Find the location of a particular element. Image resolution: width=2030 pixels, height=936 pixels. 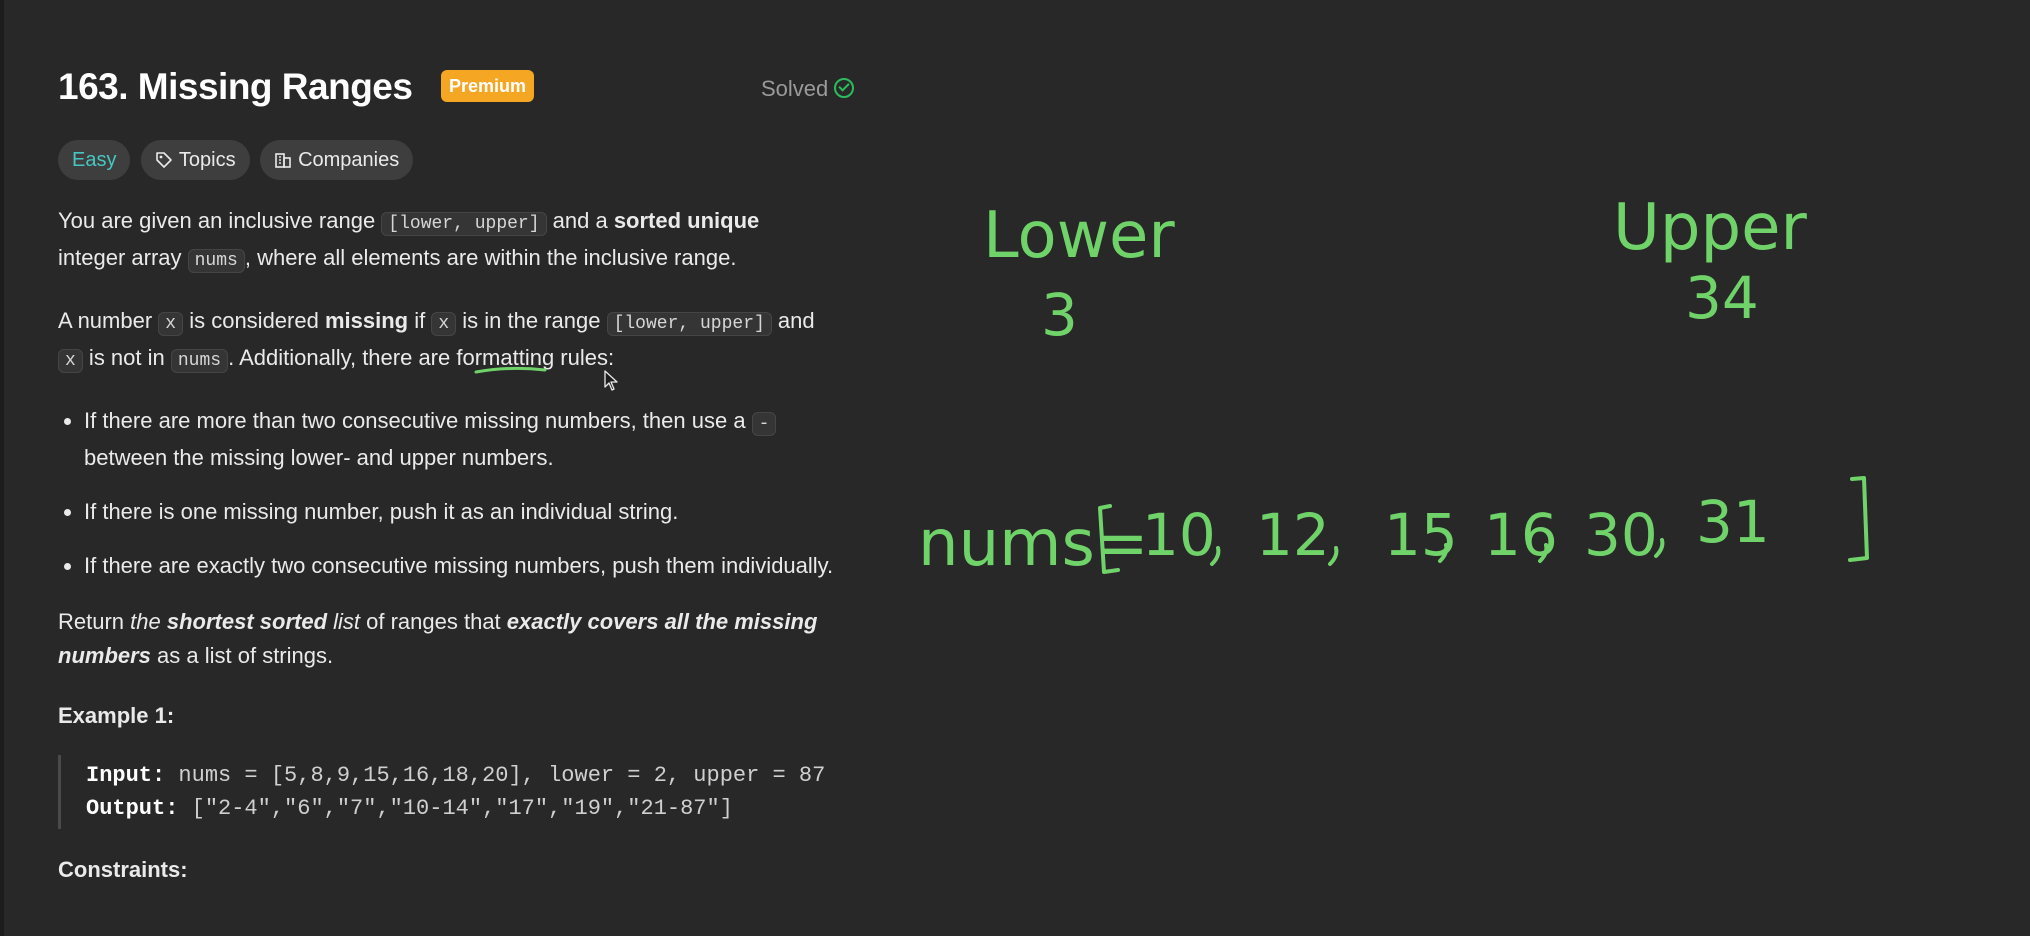

nums-value: 30 is located at coordinates (1621, 535).